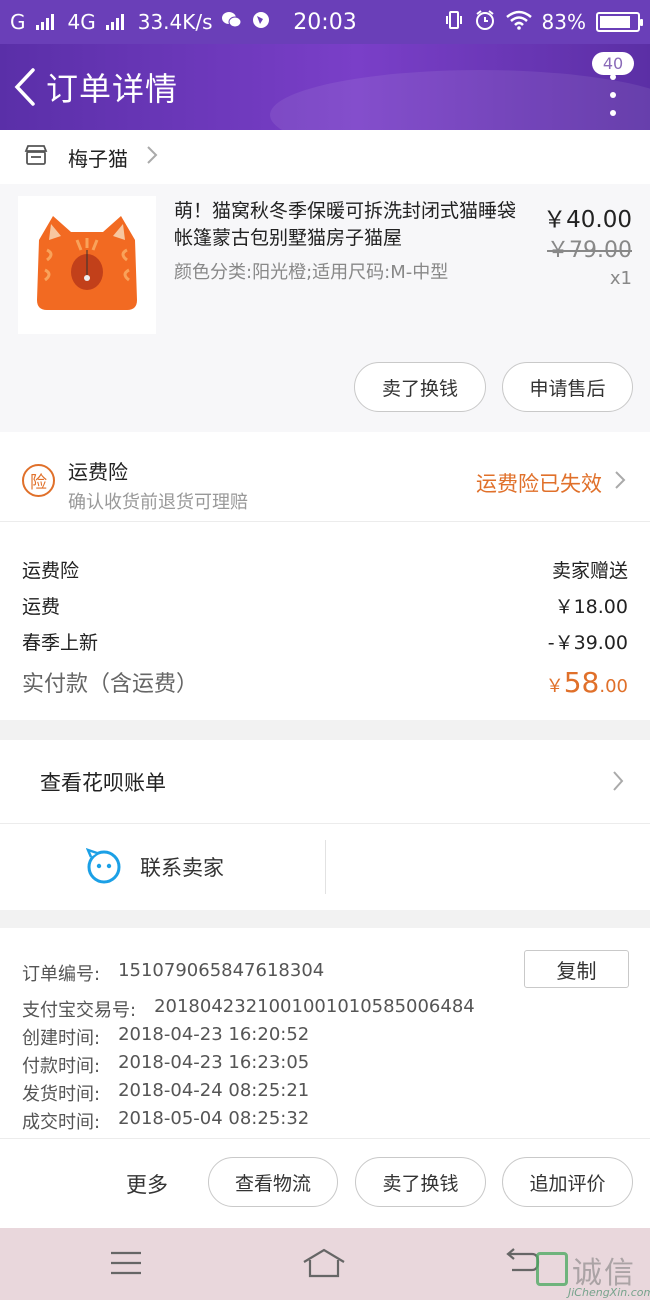  I want to click on completed-time-row: 成交时间: 2018-05-04 08:25:32, so click(165, 1121).